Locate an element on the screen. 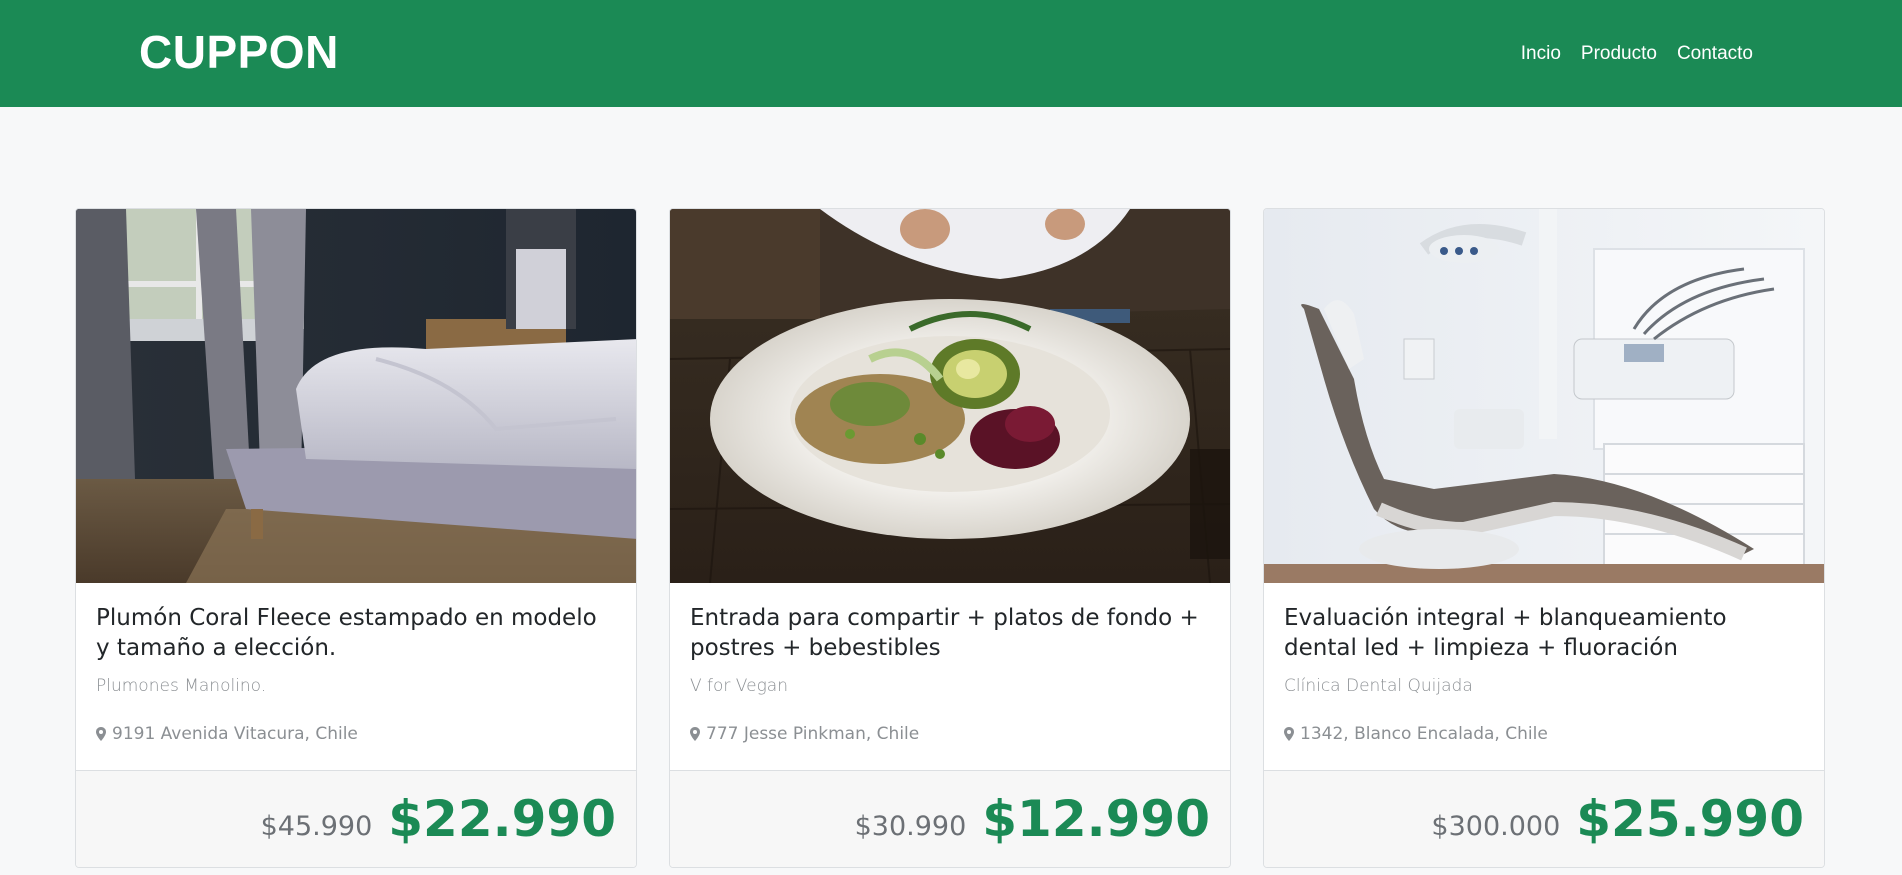 The image size is (1902, 875). card-address: 9191 Avenida Vitacura, Chile is located at coordinates (356, 734).